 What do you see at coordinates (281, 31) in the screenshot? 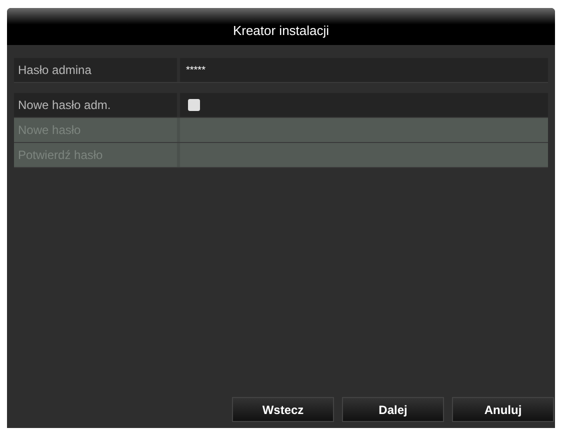
I see `window-title: Kreator instalacji` at bounding box center [281, 31].